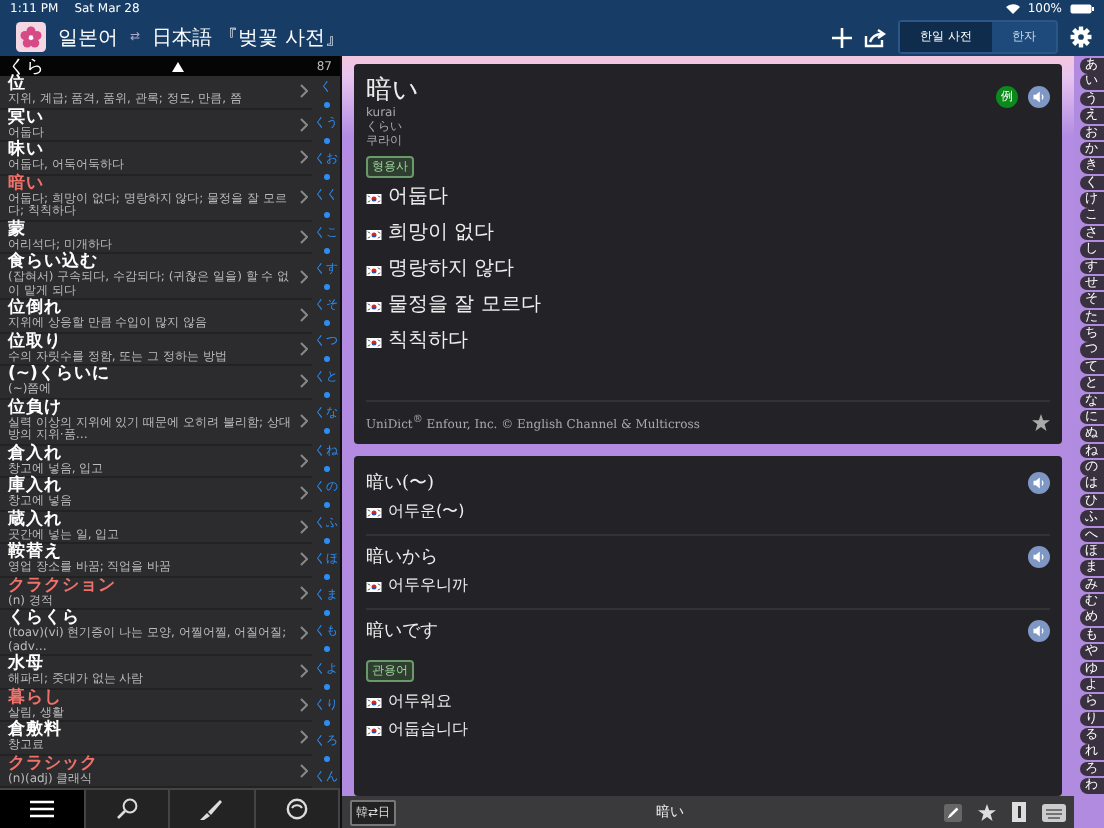 This screenshot has height=828, width=1104. What do you see at coordinates (426, 512) in the screenshot?
I see `meaning-text: 어두운(〜)` at bounding box center [426, 512].